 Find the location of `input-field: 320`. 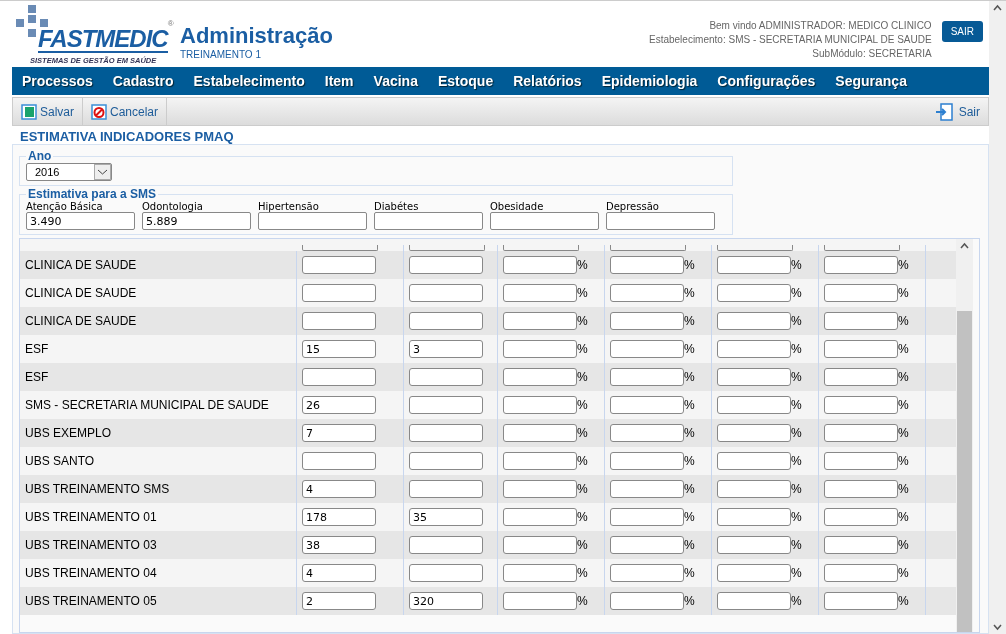

input-field: 320 is located at coordinates (446, 601).